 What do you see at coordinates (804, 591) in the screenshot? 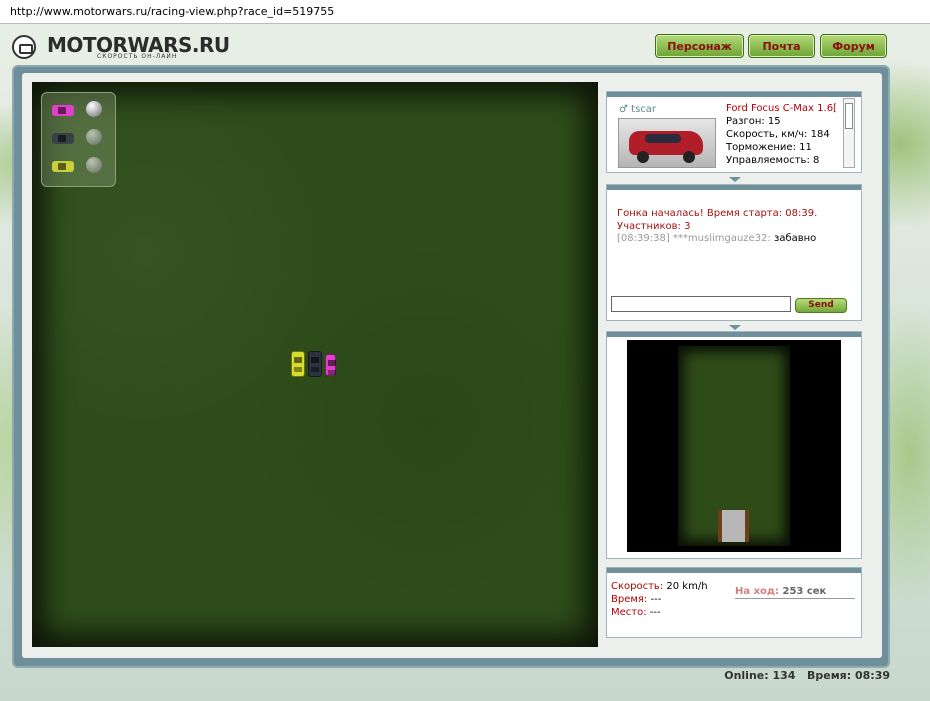
I see `turn-value: 253 сек` at bounding box center [804, 591].